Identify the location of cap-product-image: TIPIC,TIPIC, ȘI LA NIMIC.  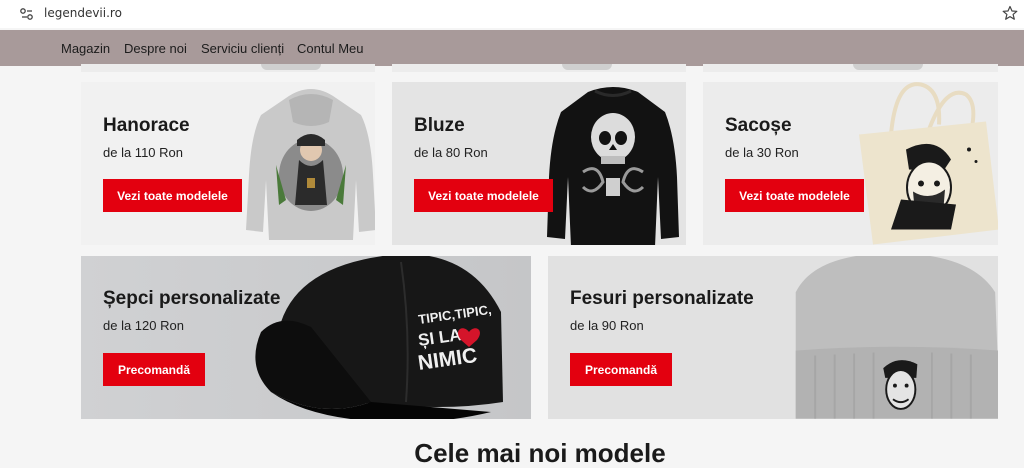
(379, 337).